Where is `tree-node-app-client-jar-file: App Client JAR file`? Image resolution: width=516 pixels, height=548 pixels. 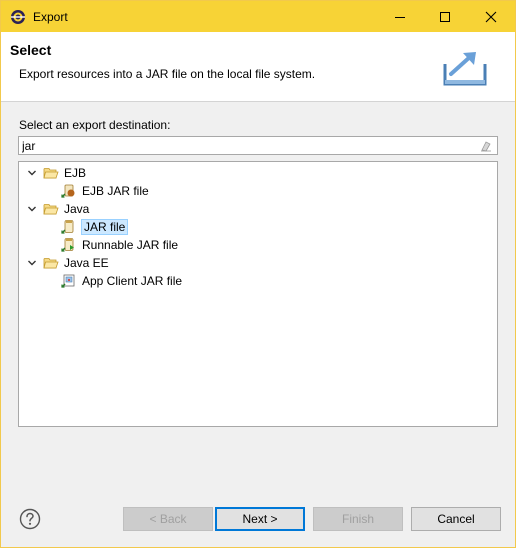 tree-node-app-client-jar-file: App Client JAR file is located at coordinates (122, 281).